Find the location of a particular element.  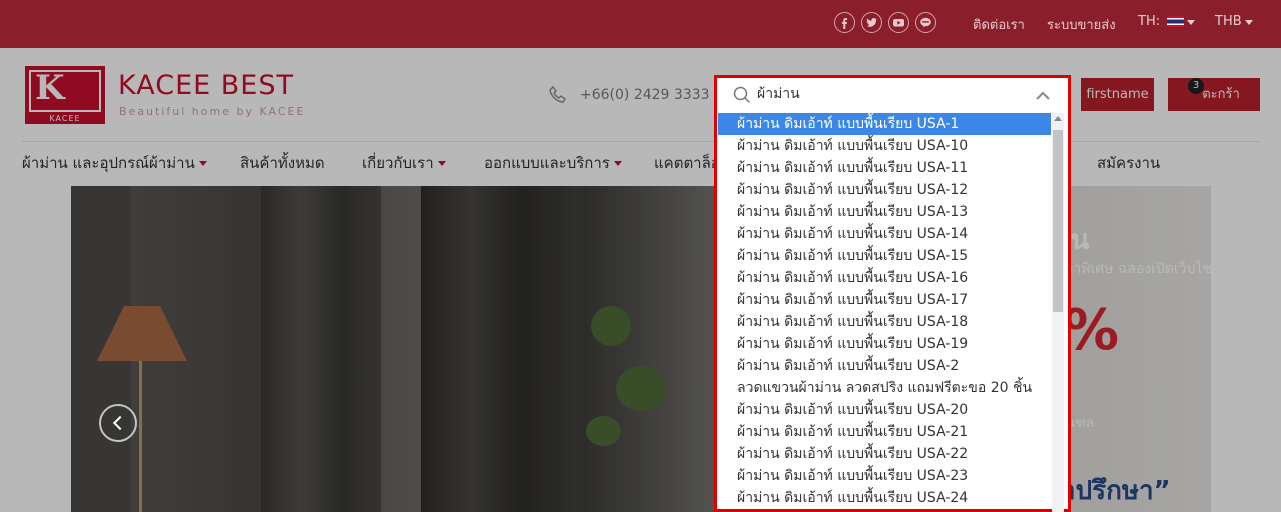

search-result-item: ผ้าม่าน ดิมเอ้าท์ แบบพื้นเรียบ USA-11 is located at coordinates (884, 168).